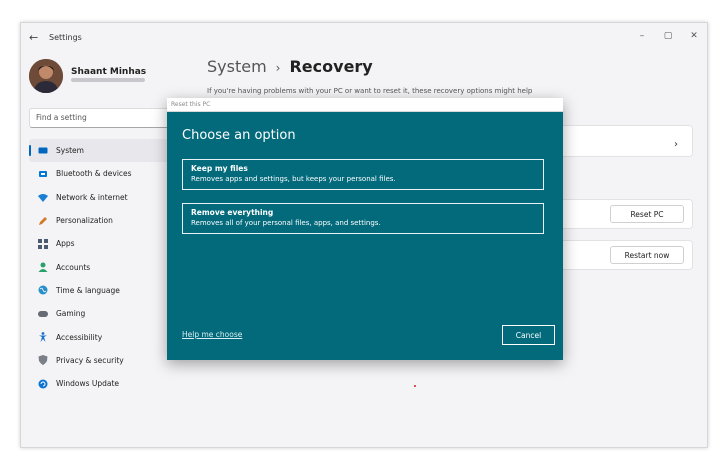 The height and width of the screenshot is (471, 728). I want to click on close-button: ✕, so click(694, 36).